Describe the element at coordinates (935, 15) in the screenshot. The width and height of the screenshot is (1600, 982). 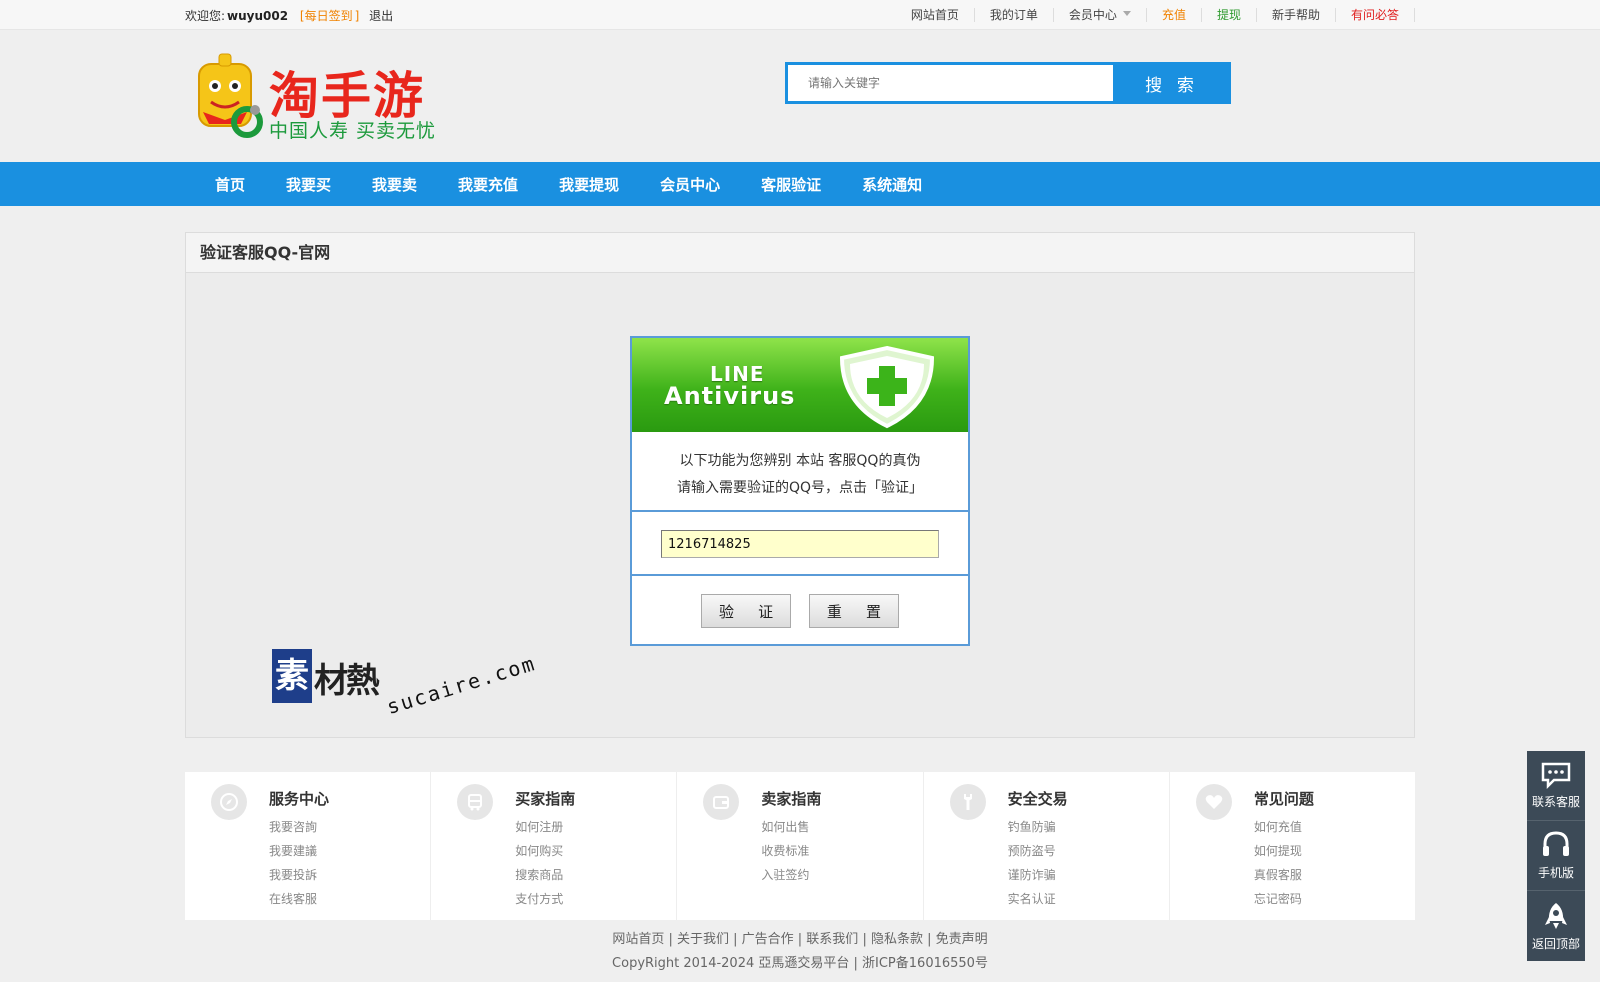
I see `top-link-home: 网站首页` at that location.